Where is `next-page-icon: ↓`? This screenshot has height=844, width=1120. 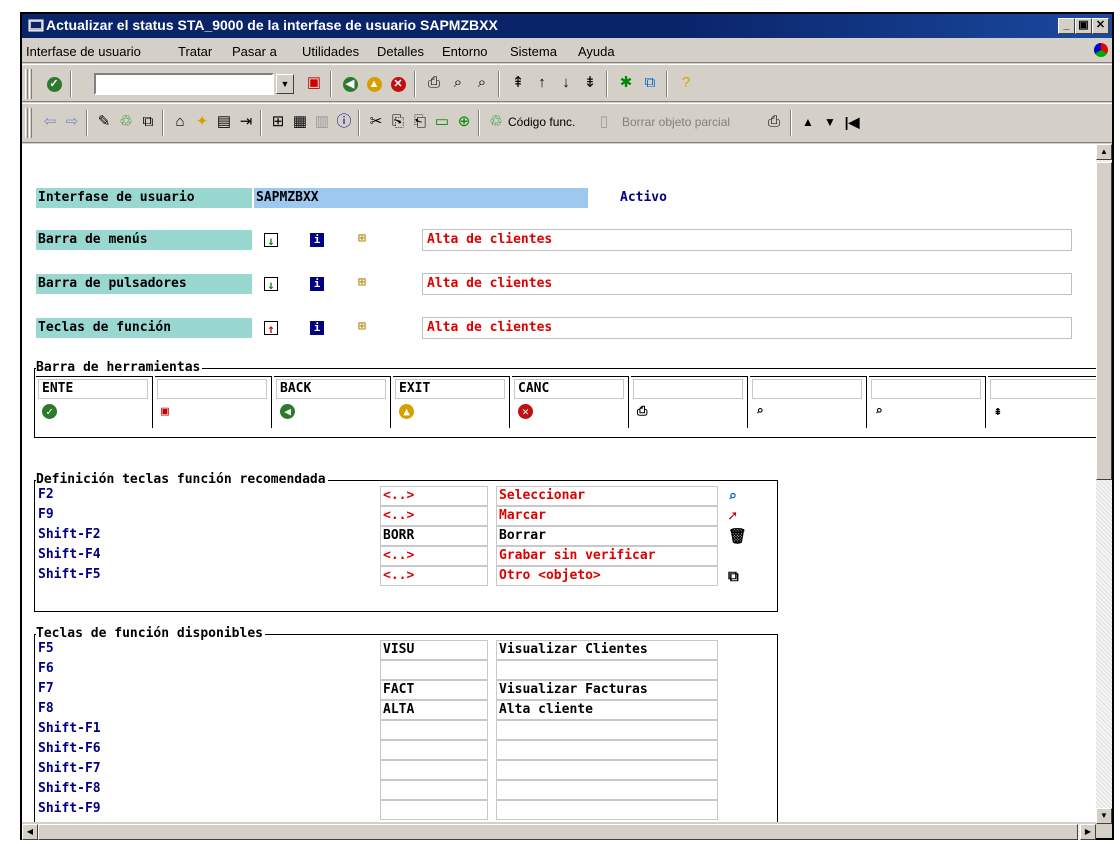 next-page-icon: ↓ is located at coordinates (566, 83).